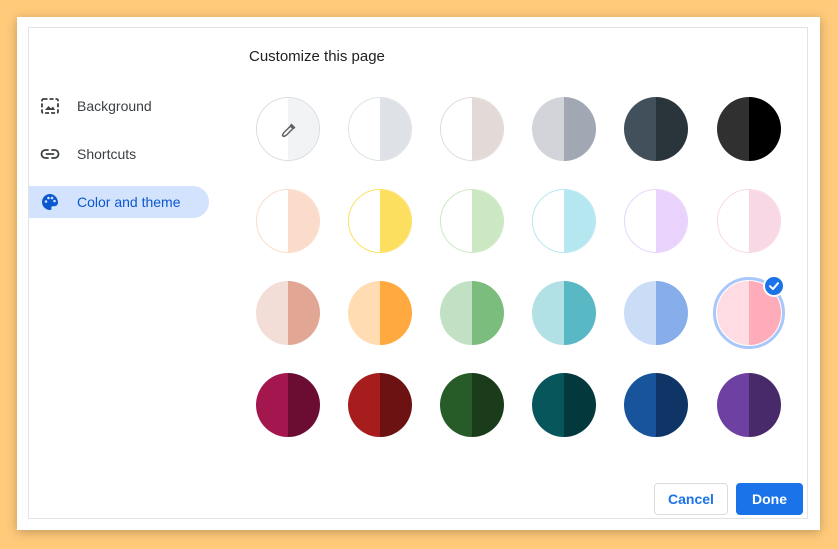 The image size is (838, 549). I want to click on color-swatch-pink-light, so click(749, 221).